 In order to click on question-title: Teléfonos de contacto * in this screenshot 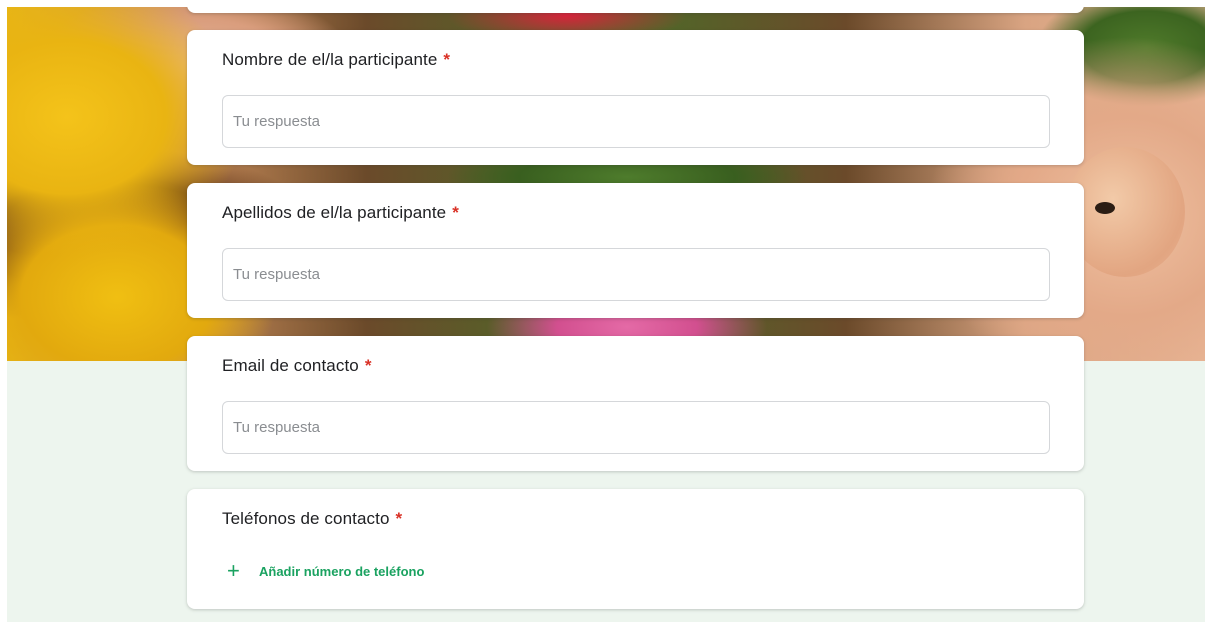, I will do `click(312, 519)`.